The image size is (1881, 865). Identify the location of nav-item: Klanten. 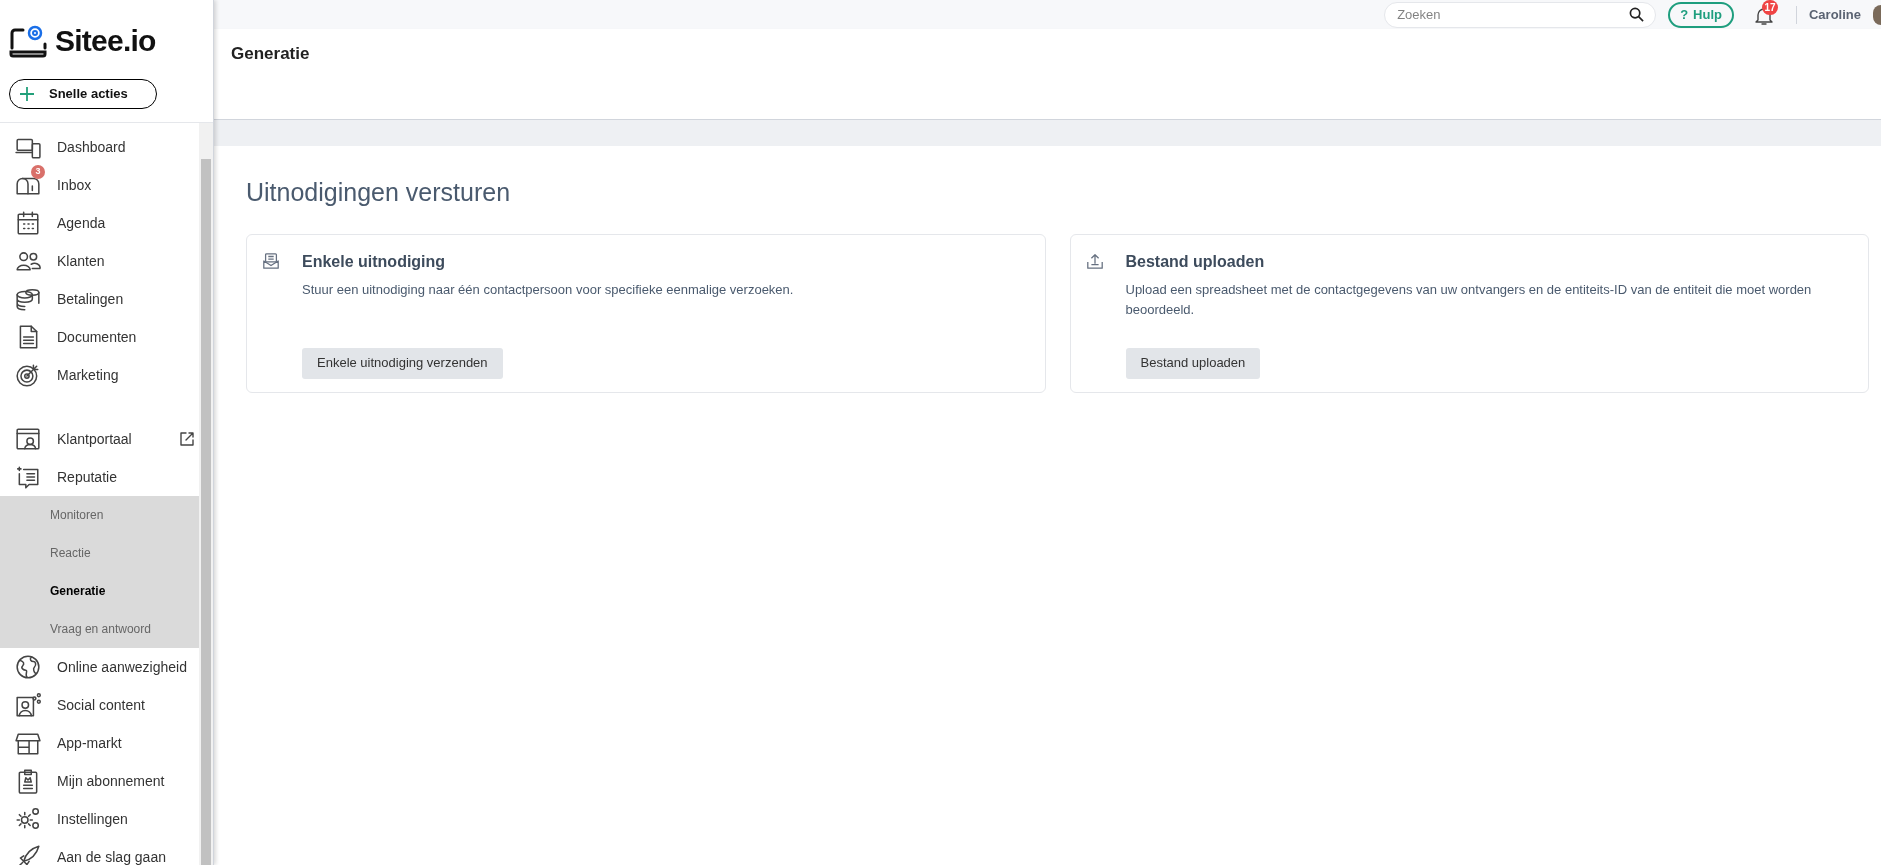
(99, 261).